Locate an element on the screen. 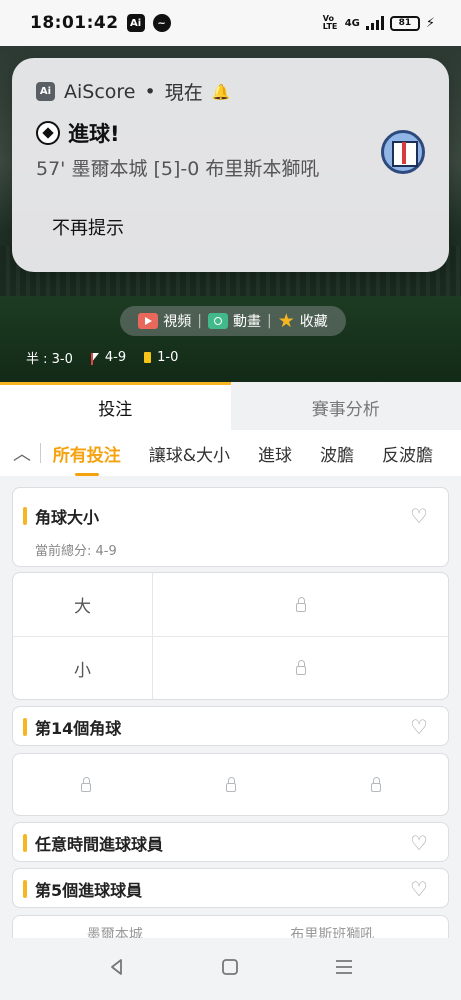 This screenshot has width=461, height=1000. market-title: 任意時間進球球員 is located at coordinates (99, 844).